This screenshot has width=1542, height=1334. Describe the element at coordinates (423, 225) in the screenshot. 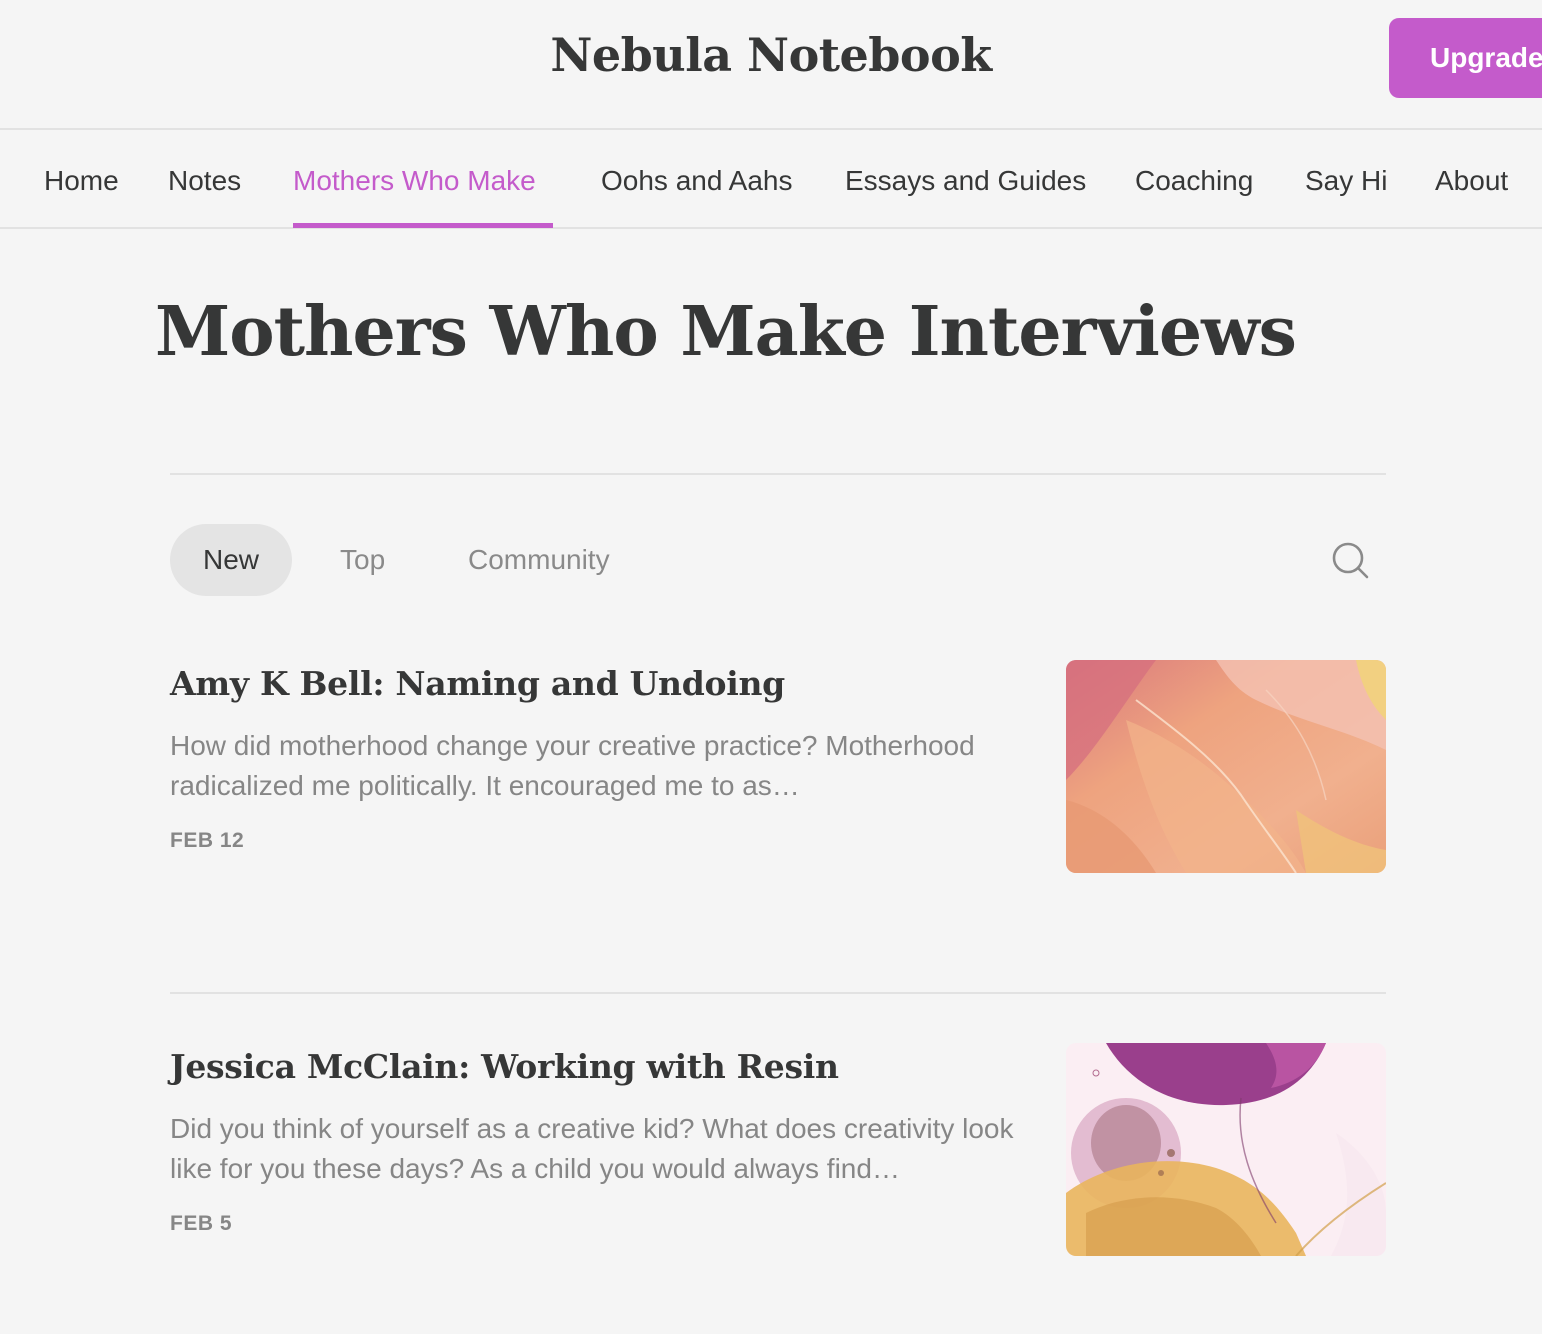

I see `active-tab-indicator` at that location.